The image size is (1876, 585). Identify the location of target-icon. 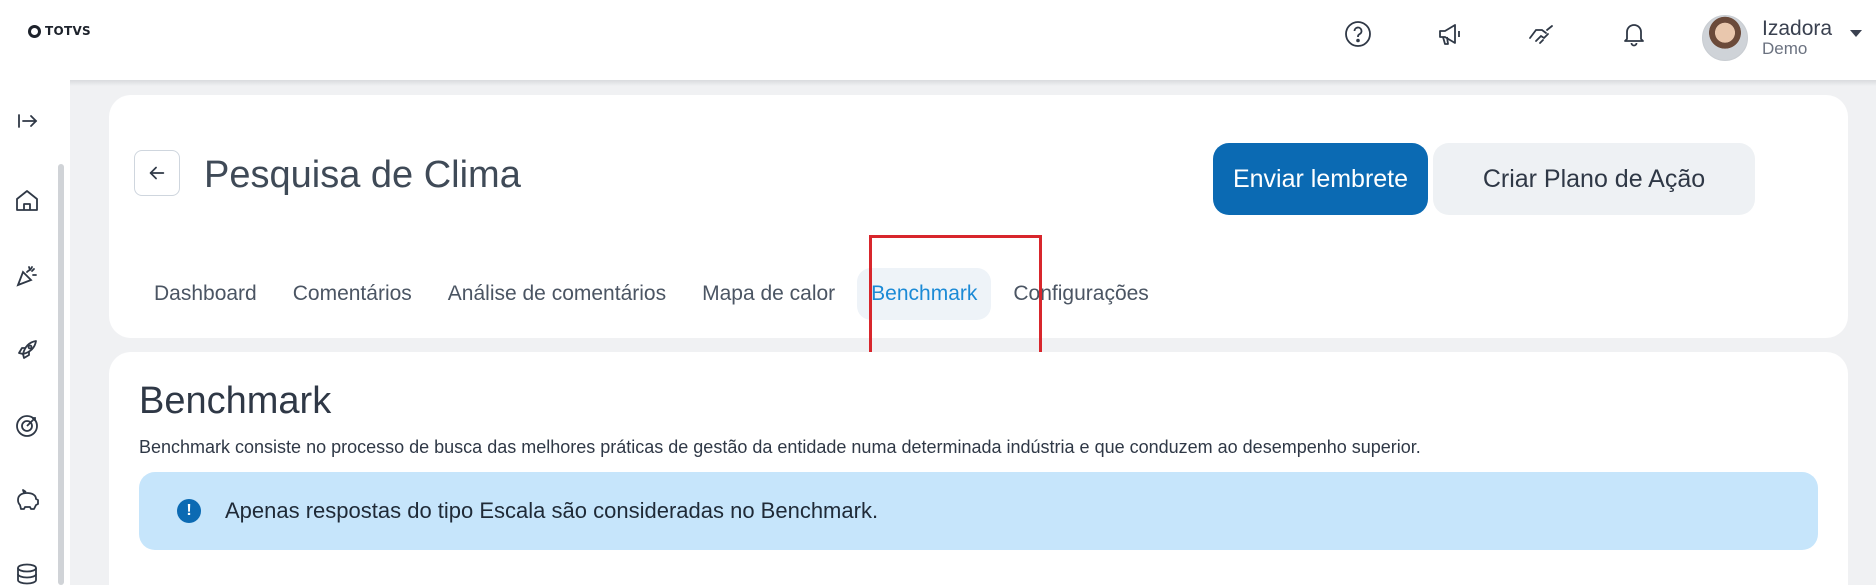
(27, 425).